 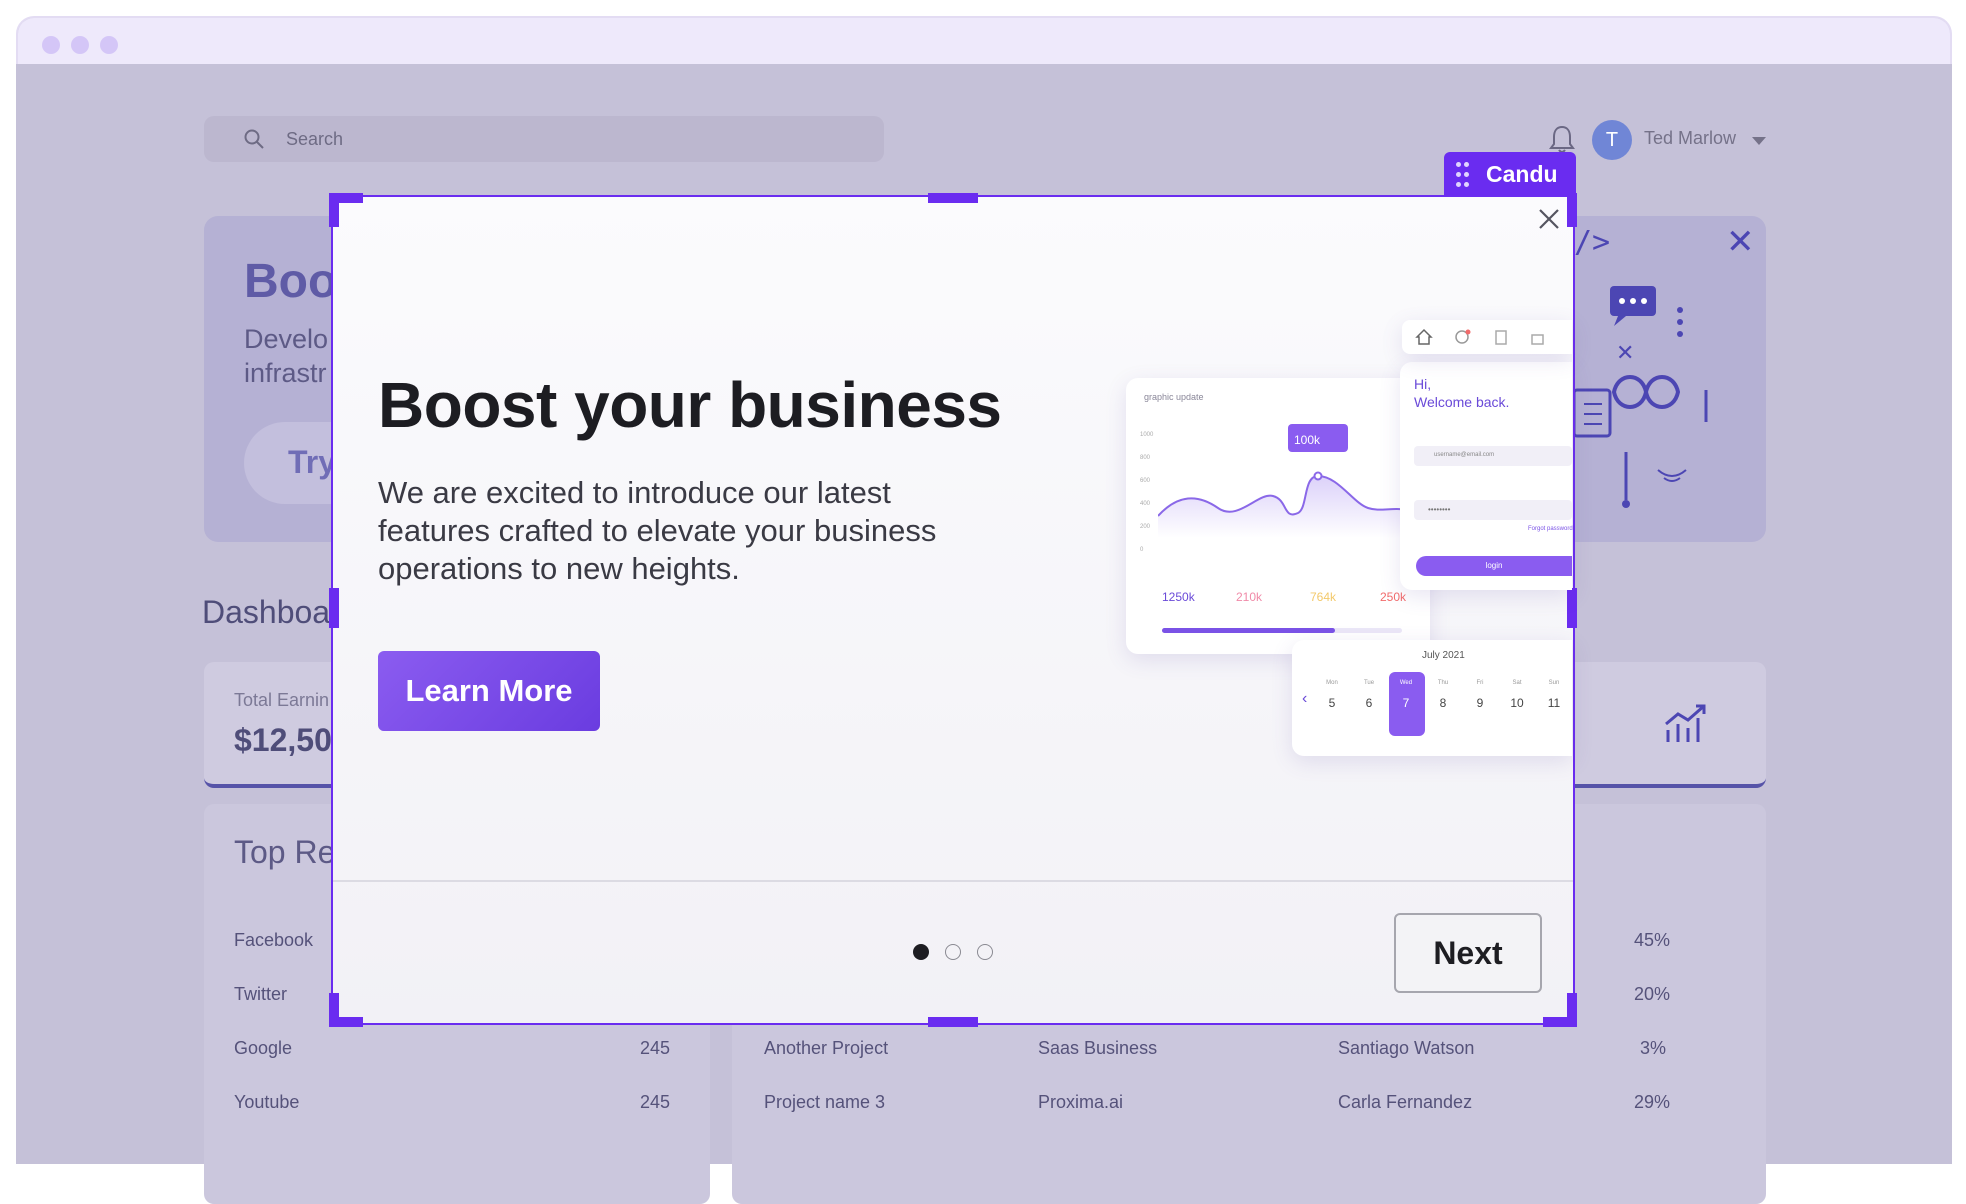 What do you see at coordinates (283, 740) in the screenshot?
I see `card-value: $12,50` at bounding box center [283, 740].